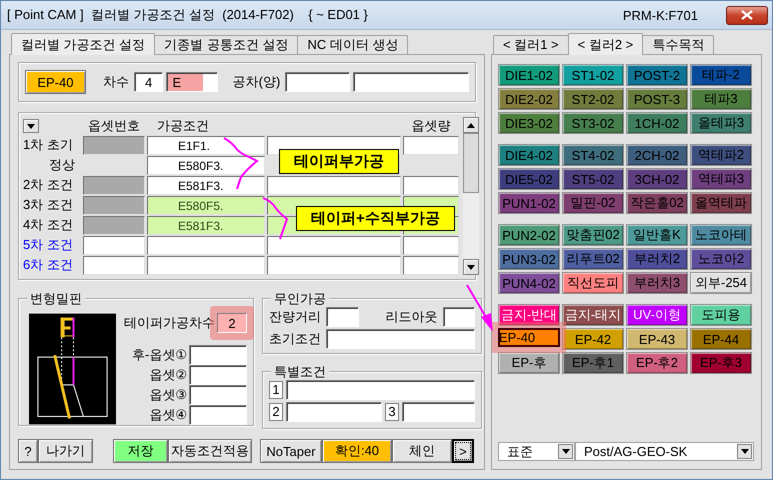 The width and height of the screenshot is (773, 480). I want to click on column-header: 가공조건, so click(183, 126).